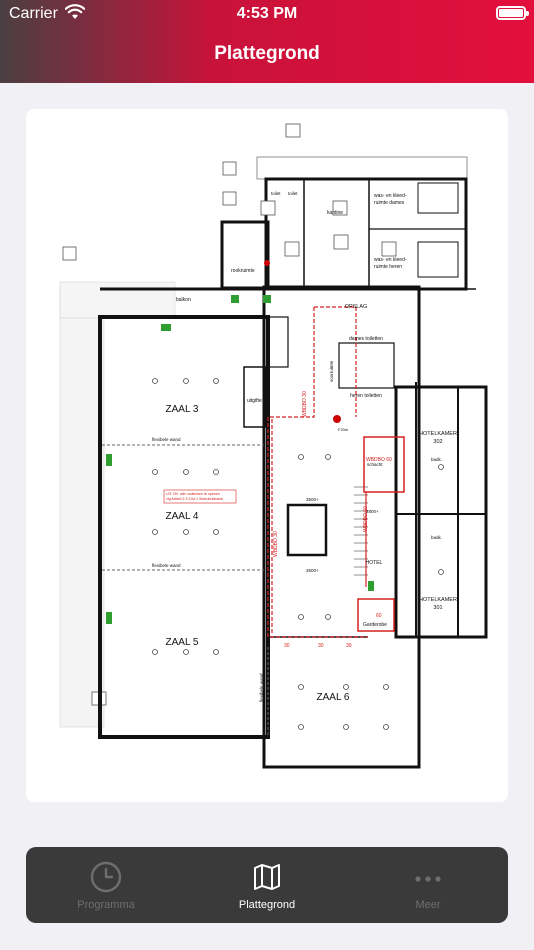 The width and height of the screenshot is (534, 950). Describe the element at coordinates (379, 460) in the screenshot. I see `label-wbdbo-3: WBDBO 60` at that location.